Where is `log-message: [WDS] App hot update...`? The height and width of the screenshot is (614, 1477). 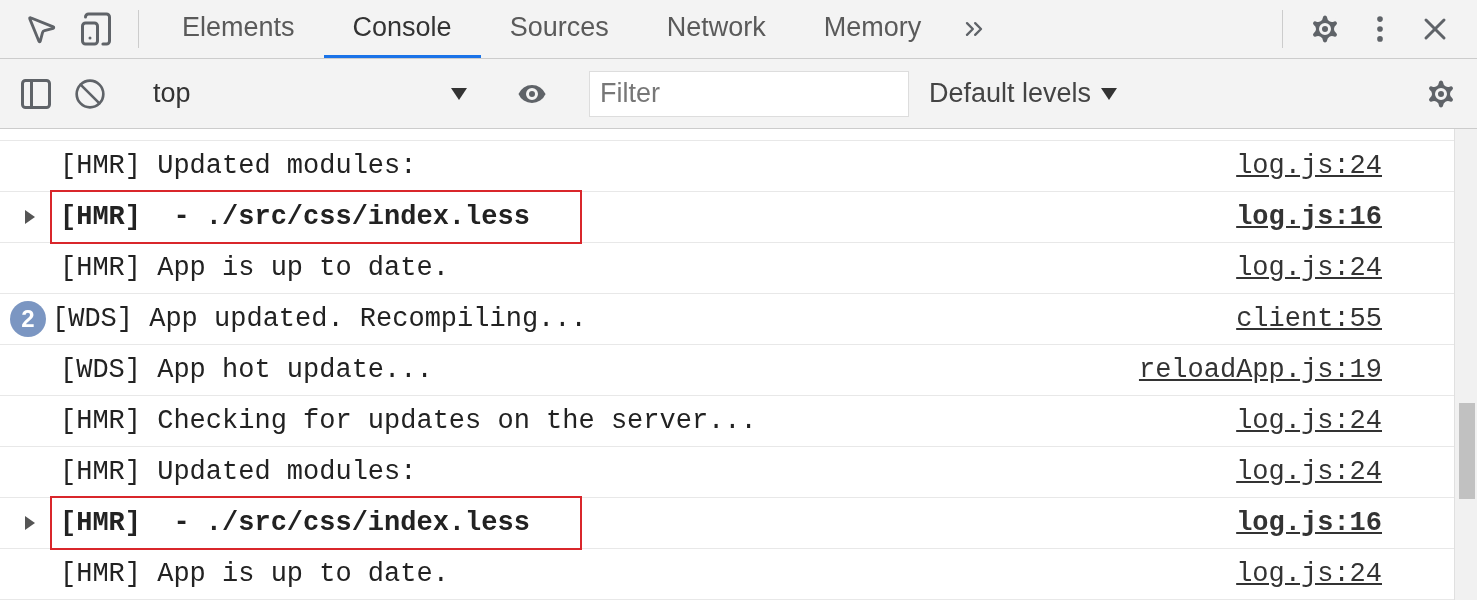 log-message: [WDS] App hot update... is located at coordinates (246, 370).